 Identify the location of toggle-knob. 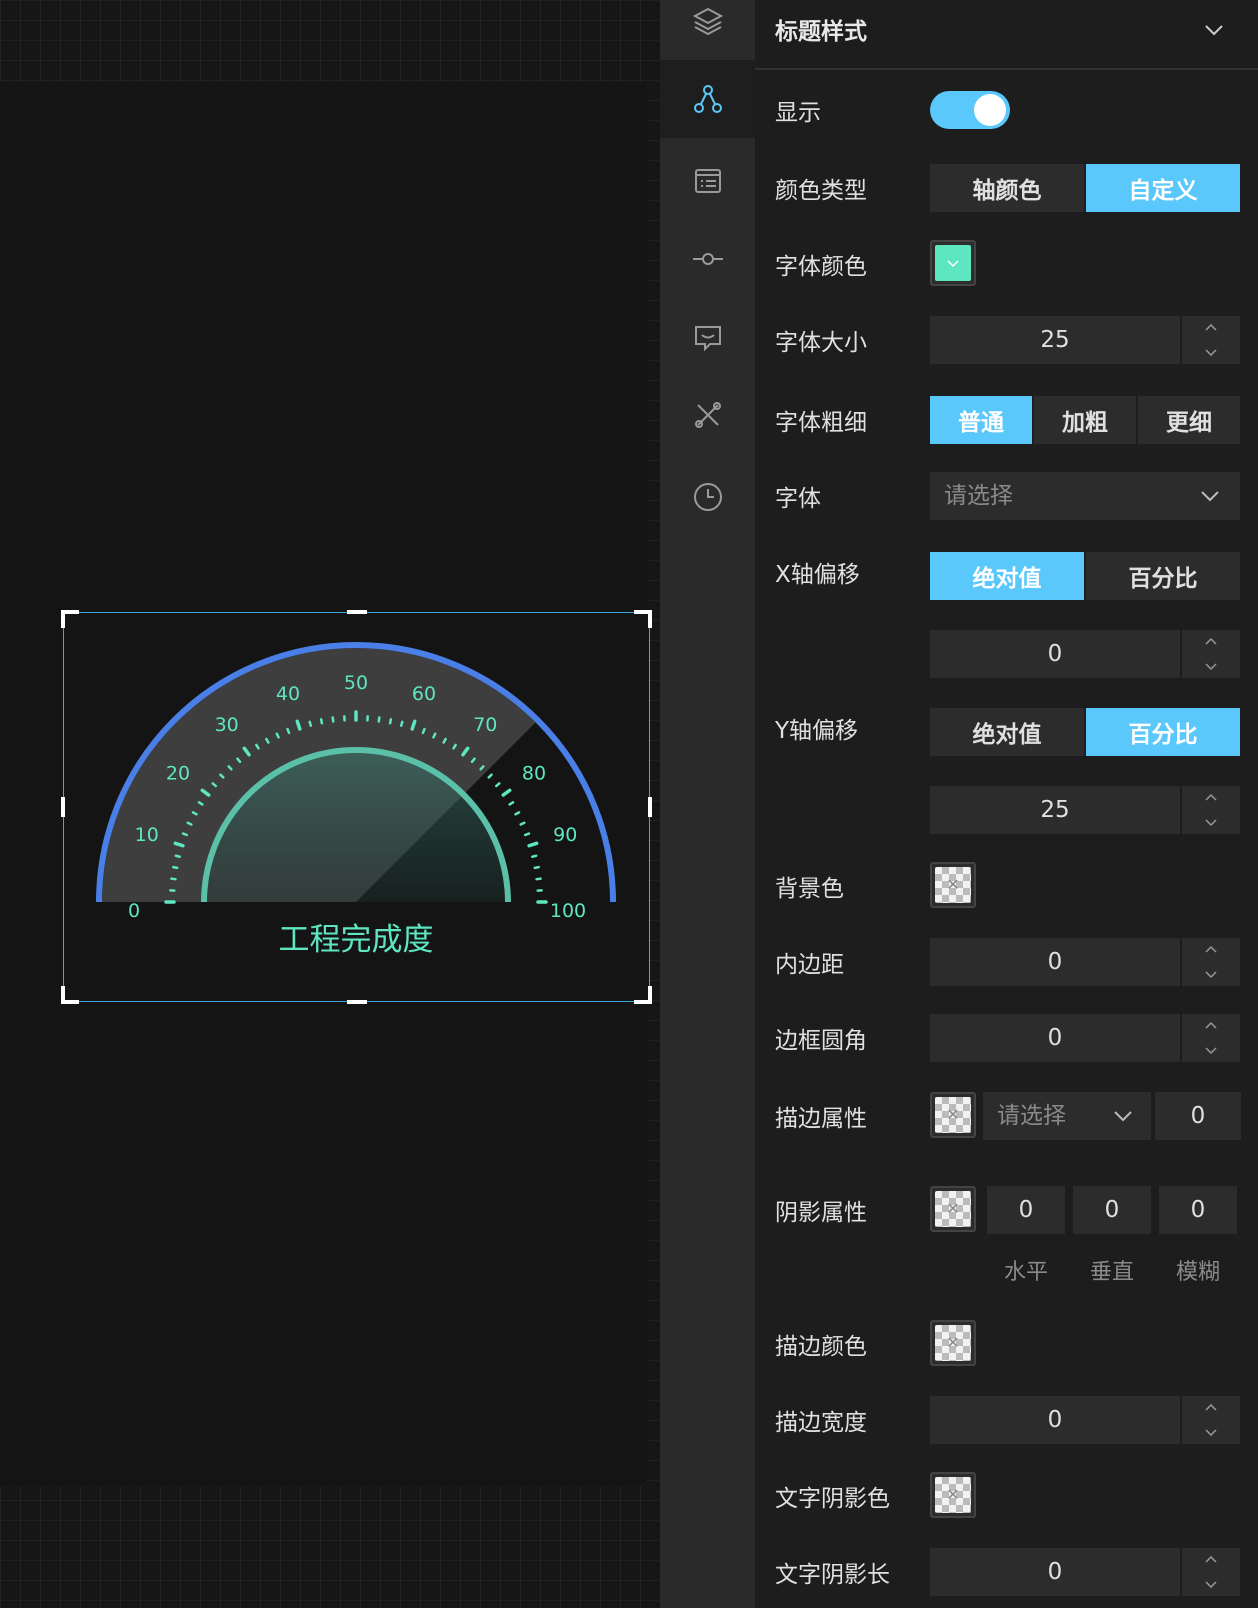
(990, 110).